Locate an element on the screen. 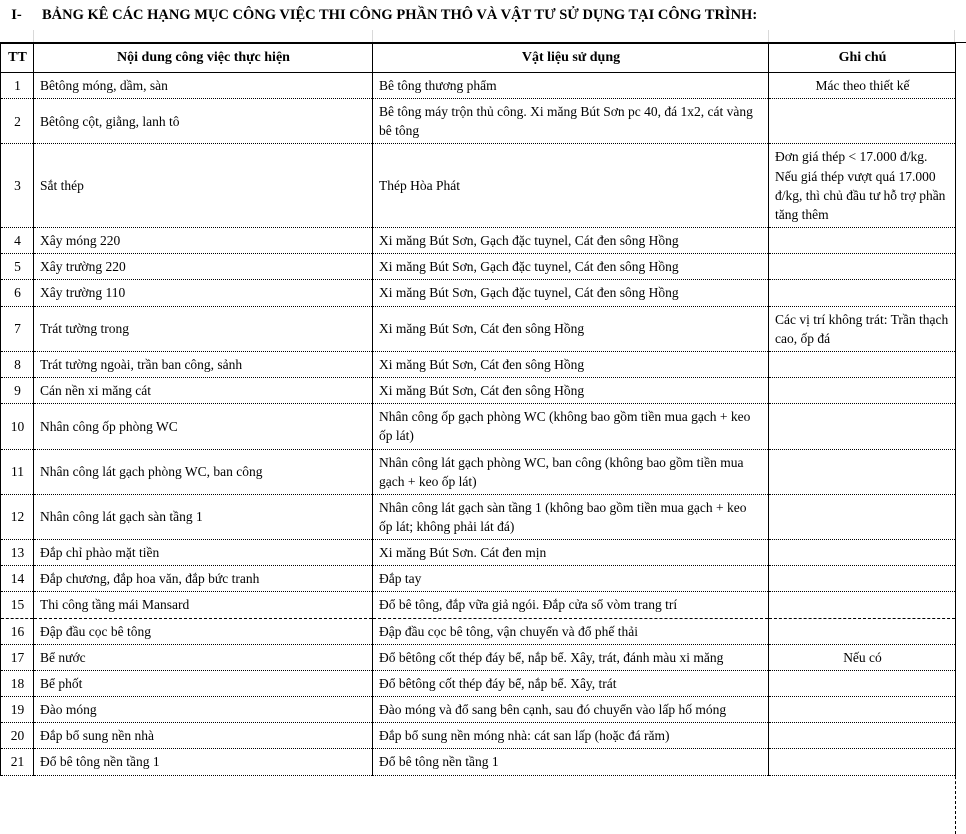  cell-vat-lieu: Đổ bê tông nền tầng 1 is located at coordinates (570, 762).